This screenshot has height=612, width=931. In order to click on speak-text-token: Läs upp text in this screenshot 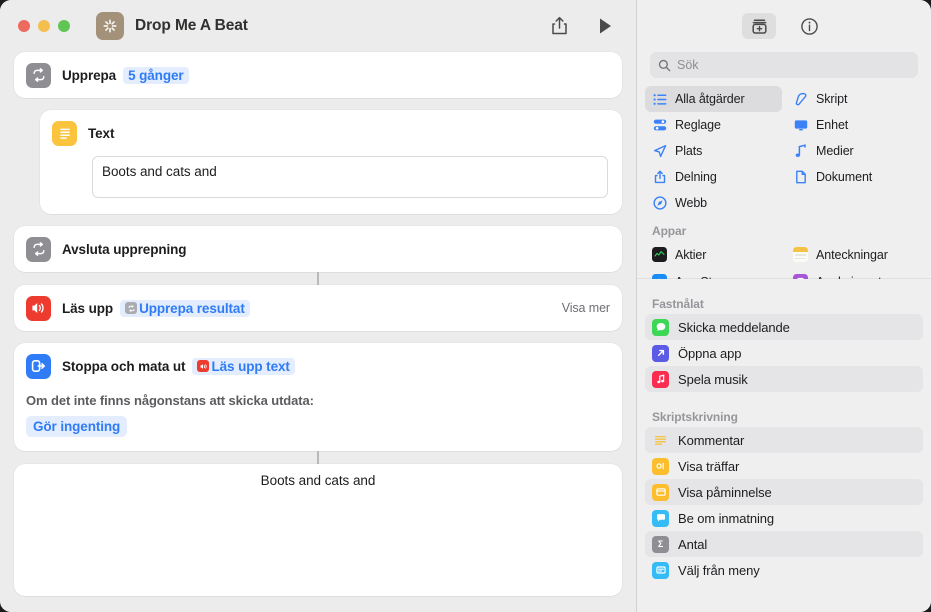, I will do `click(243, 366)`.